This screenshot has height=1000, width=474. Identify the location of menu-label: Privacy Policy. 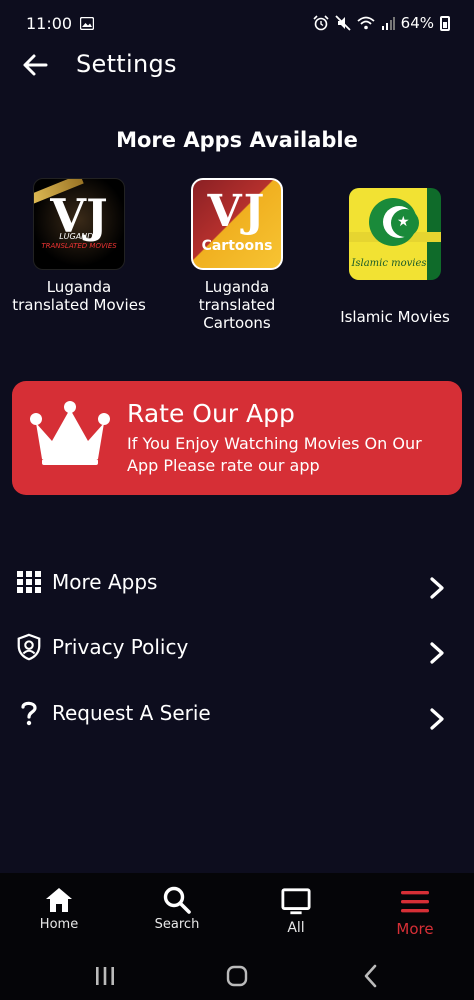
(120, 647).